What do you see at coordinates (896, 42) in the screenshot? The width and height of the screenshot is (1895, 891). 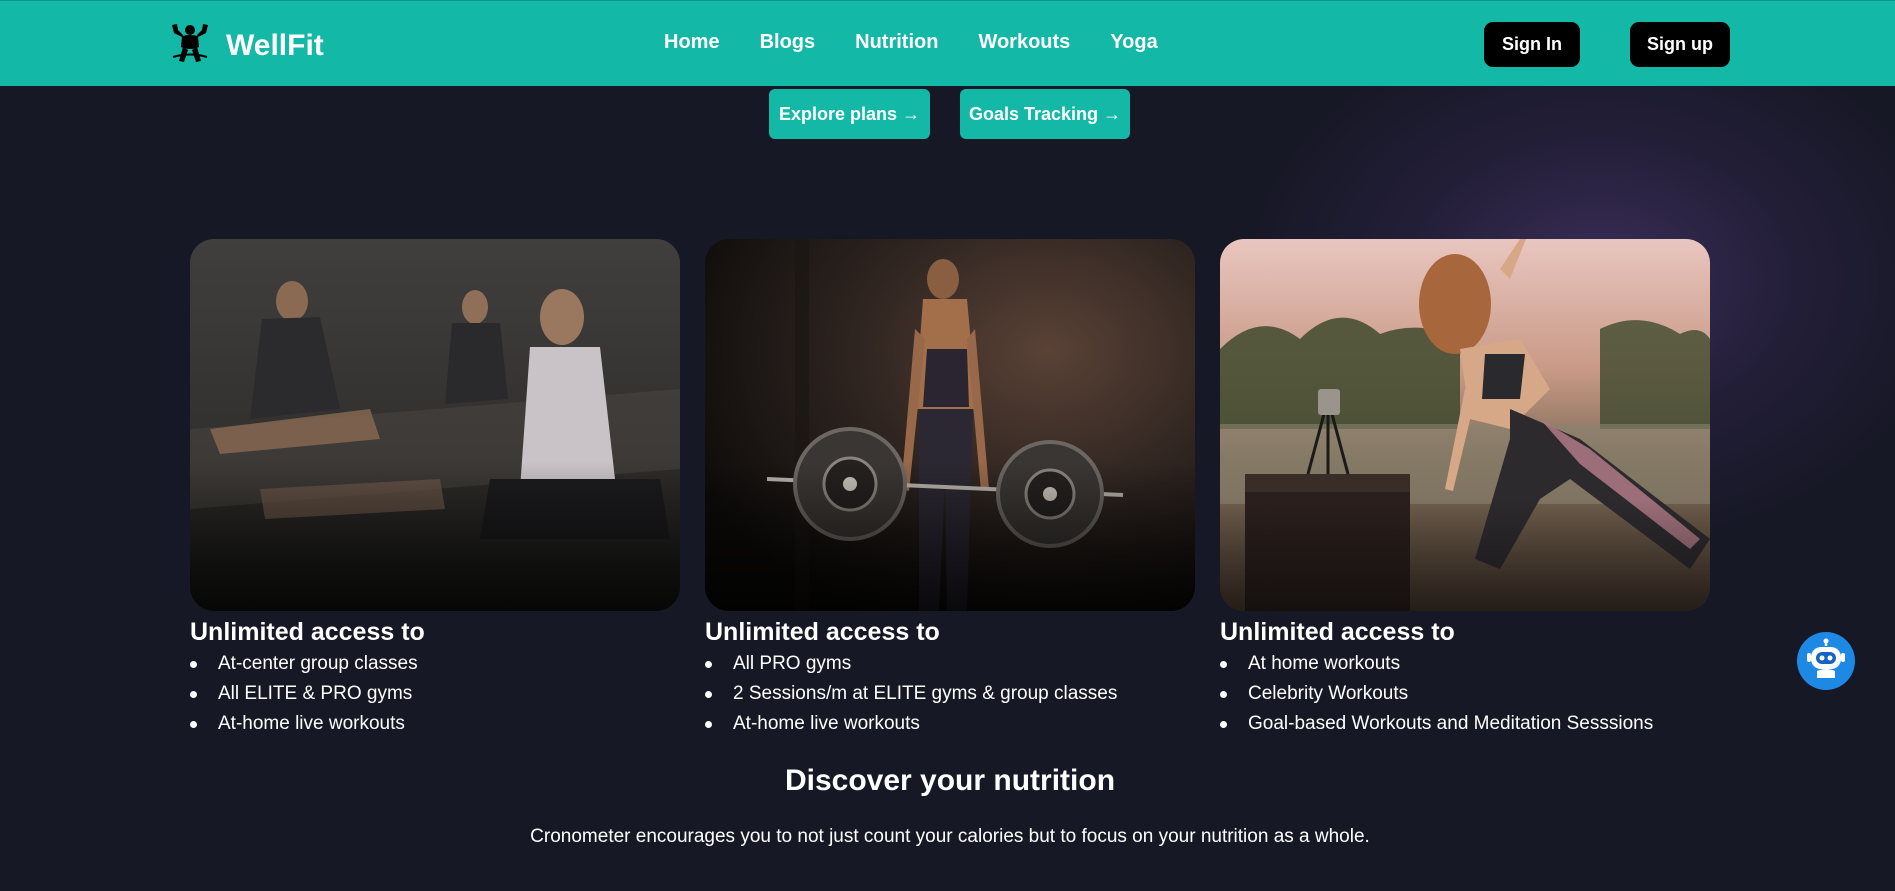 I see `nav-link-nutrition: Nutrition` at bounding box center [896, 42].